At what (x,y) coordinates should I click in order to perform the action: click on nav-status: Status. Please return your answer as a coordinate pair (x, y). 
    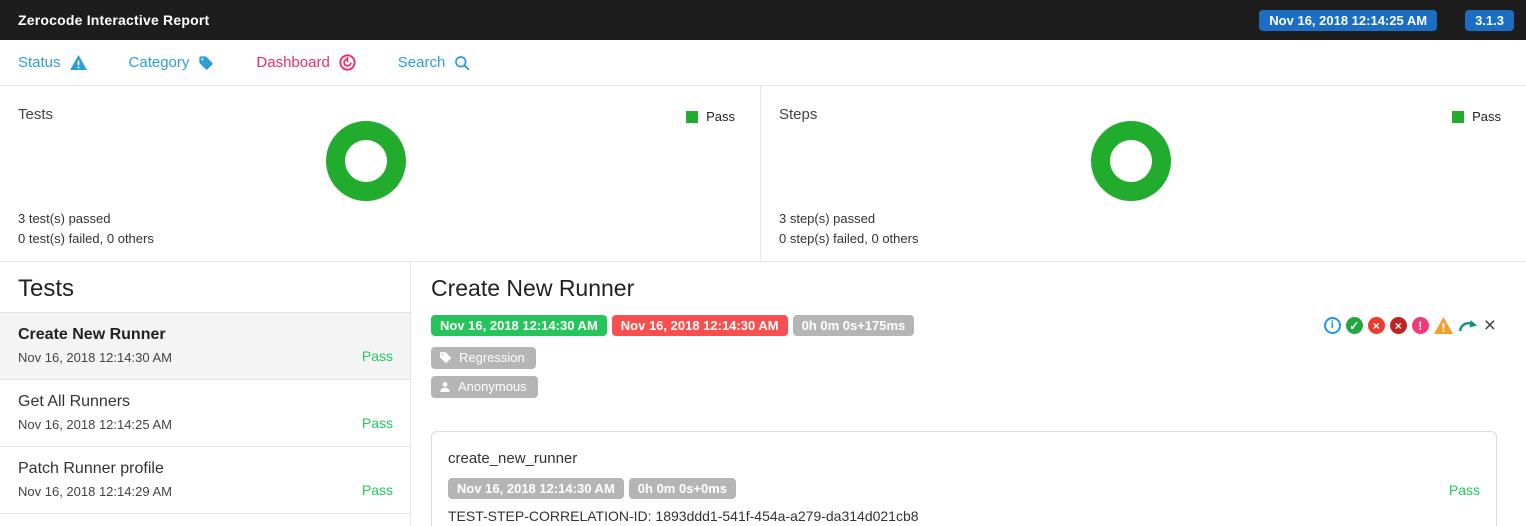
    Looking at the image, I should click on (52, 62).